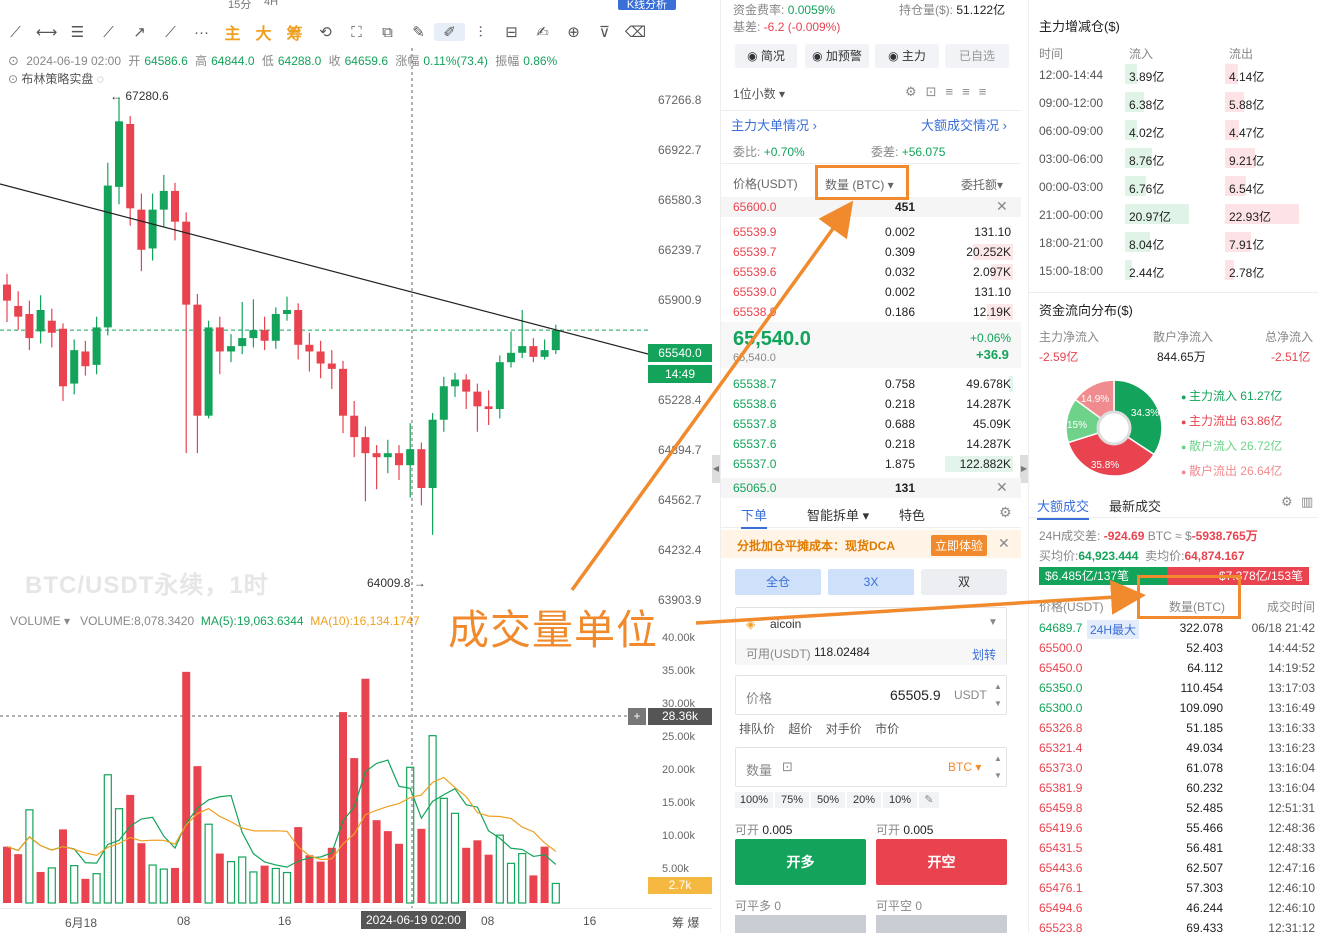 This screenshot has width=1318, height=933. I want to click on tab-special: 特色, so click(912, 514).